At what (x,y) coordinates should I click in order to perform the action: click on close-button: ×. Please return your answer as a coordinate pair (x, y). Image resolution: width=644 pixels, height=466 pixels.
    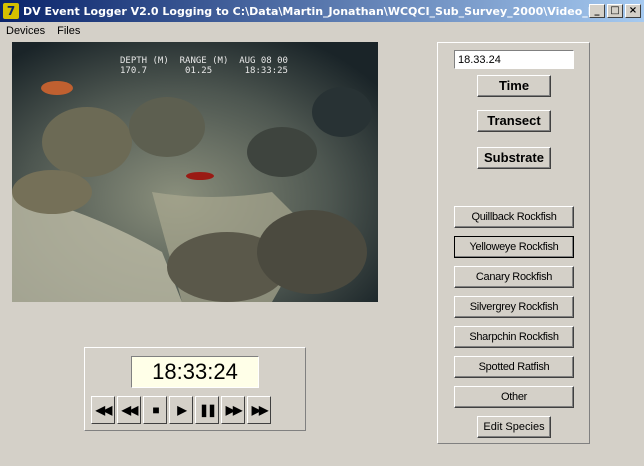
    Looking at the image, I should click on (633, 11).